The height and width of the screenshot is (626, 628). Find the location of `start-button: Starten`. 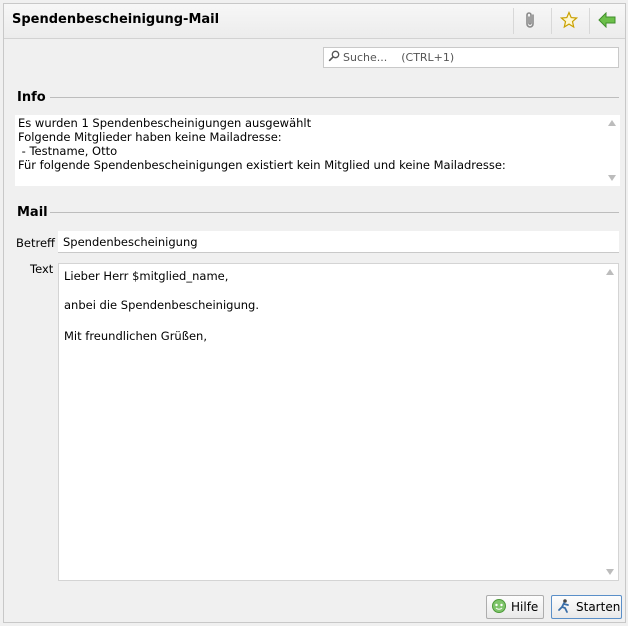

start-button: Starten is located at coordinates (586, 607).